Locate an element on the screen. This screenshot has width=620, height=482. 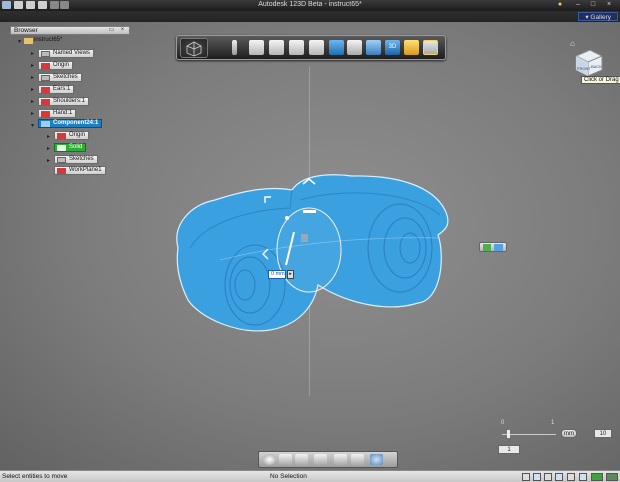
tree-node-root: instruct65* is located at coordinates (43, 41).